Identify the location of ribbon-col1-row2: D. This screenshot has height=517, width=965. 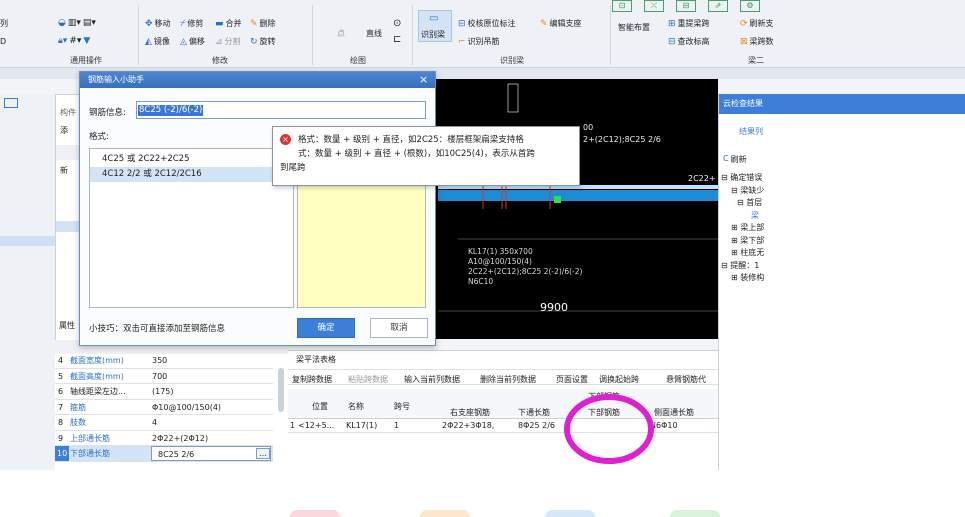
(3, 42).